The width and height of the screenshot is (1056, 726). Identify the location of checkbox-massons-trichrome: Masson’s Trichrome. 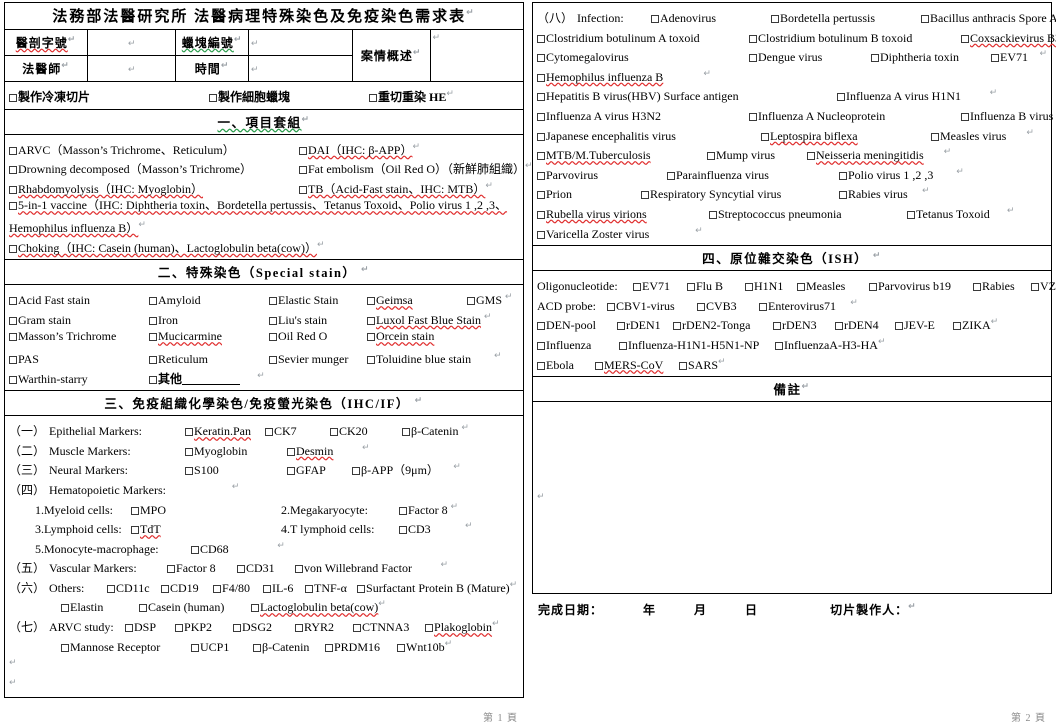
(79, 337).